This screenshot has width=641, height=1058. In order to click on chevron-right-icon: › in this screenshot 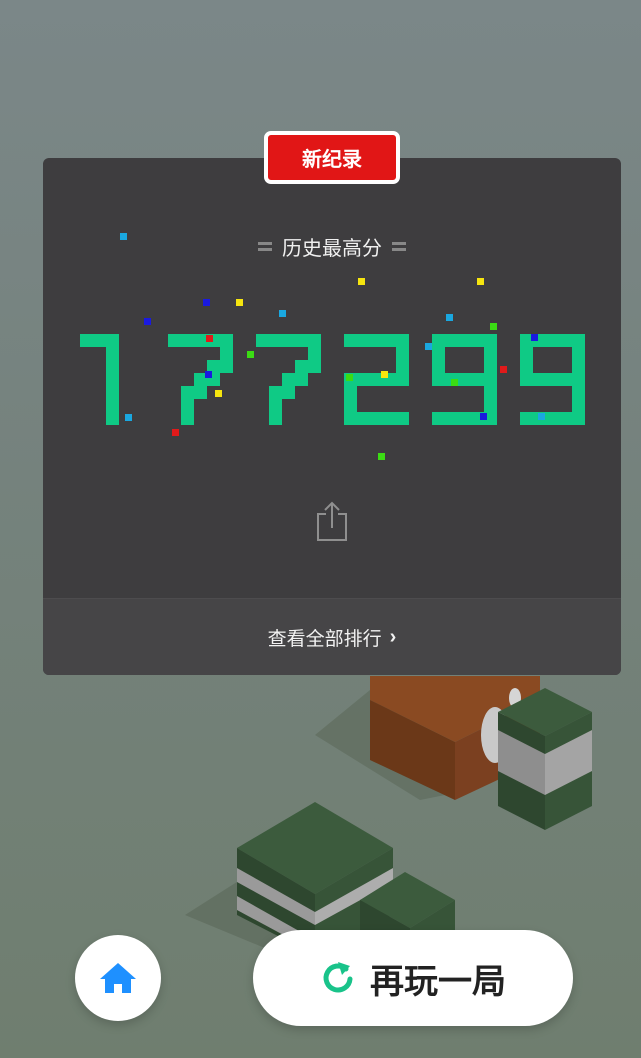, I will do `click(393, 637)`.